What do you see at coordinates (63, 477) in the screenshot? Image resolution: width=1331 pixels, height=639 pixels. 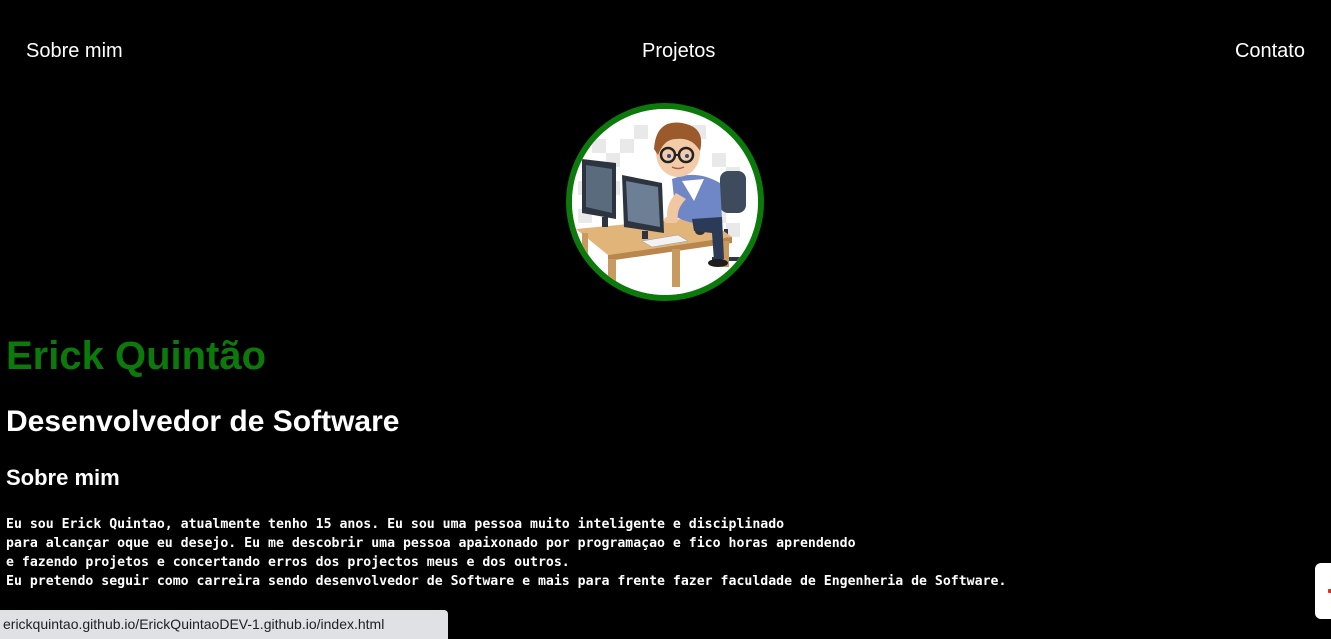 I see `about-heading: Sobre mim` at bounding box center [63, 477].